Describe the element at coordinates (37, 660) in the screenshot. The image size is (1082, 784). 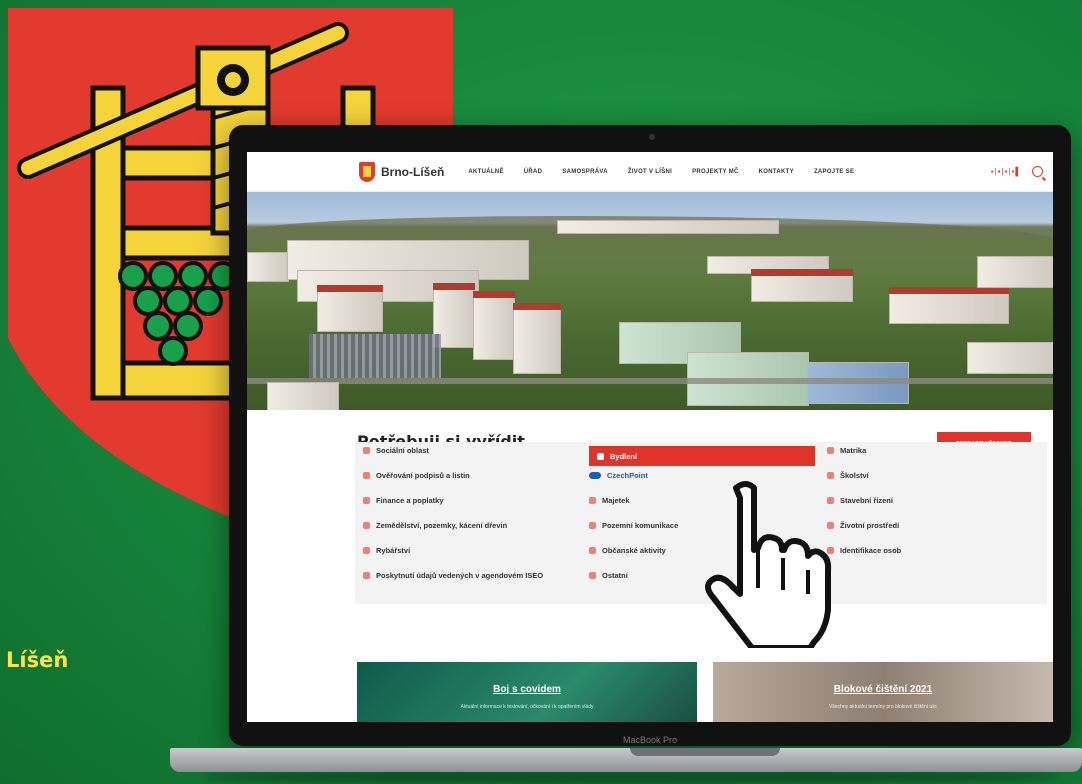
I see `town-name-label: Líšeň` at that location.